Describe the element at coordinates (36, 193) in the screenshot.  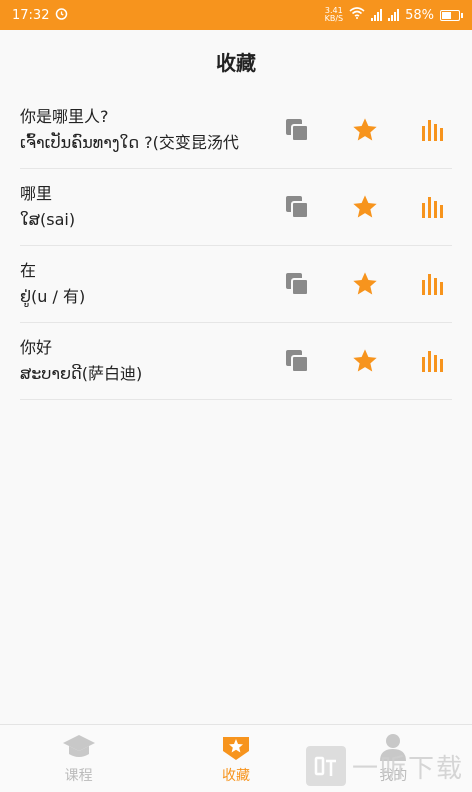
I see `chinese-text: 哪里` at that location.